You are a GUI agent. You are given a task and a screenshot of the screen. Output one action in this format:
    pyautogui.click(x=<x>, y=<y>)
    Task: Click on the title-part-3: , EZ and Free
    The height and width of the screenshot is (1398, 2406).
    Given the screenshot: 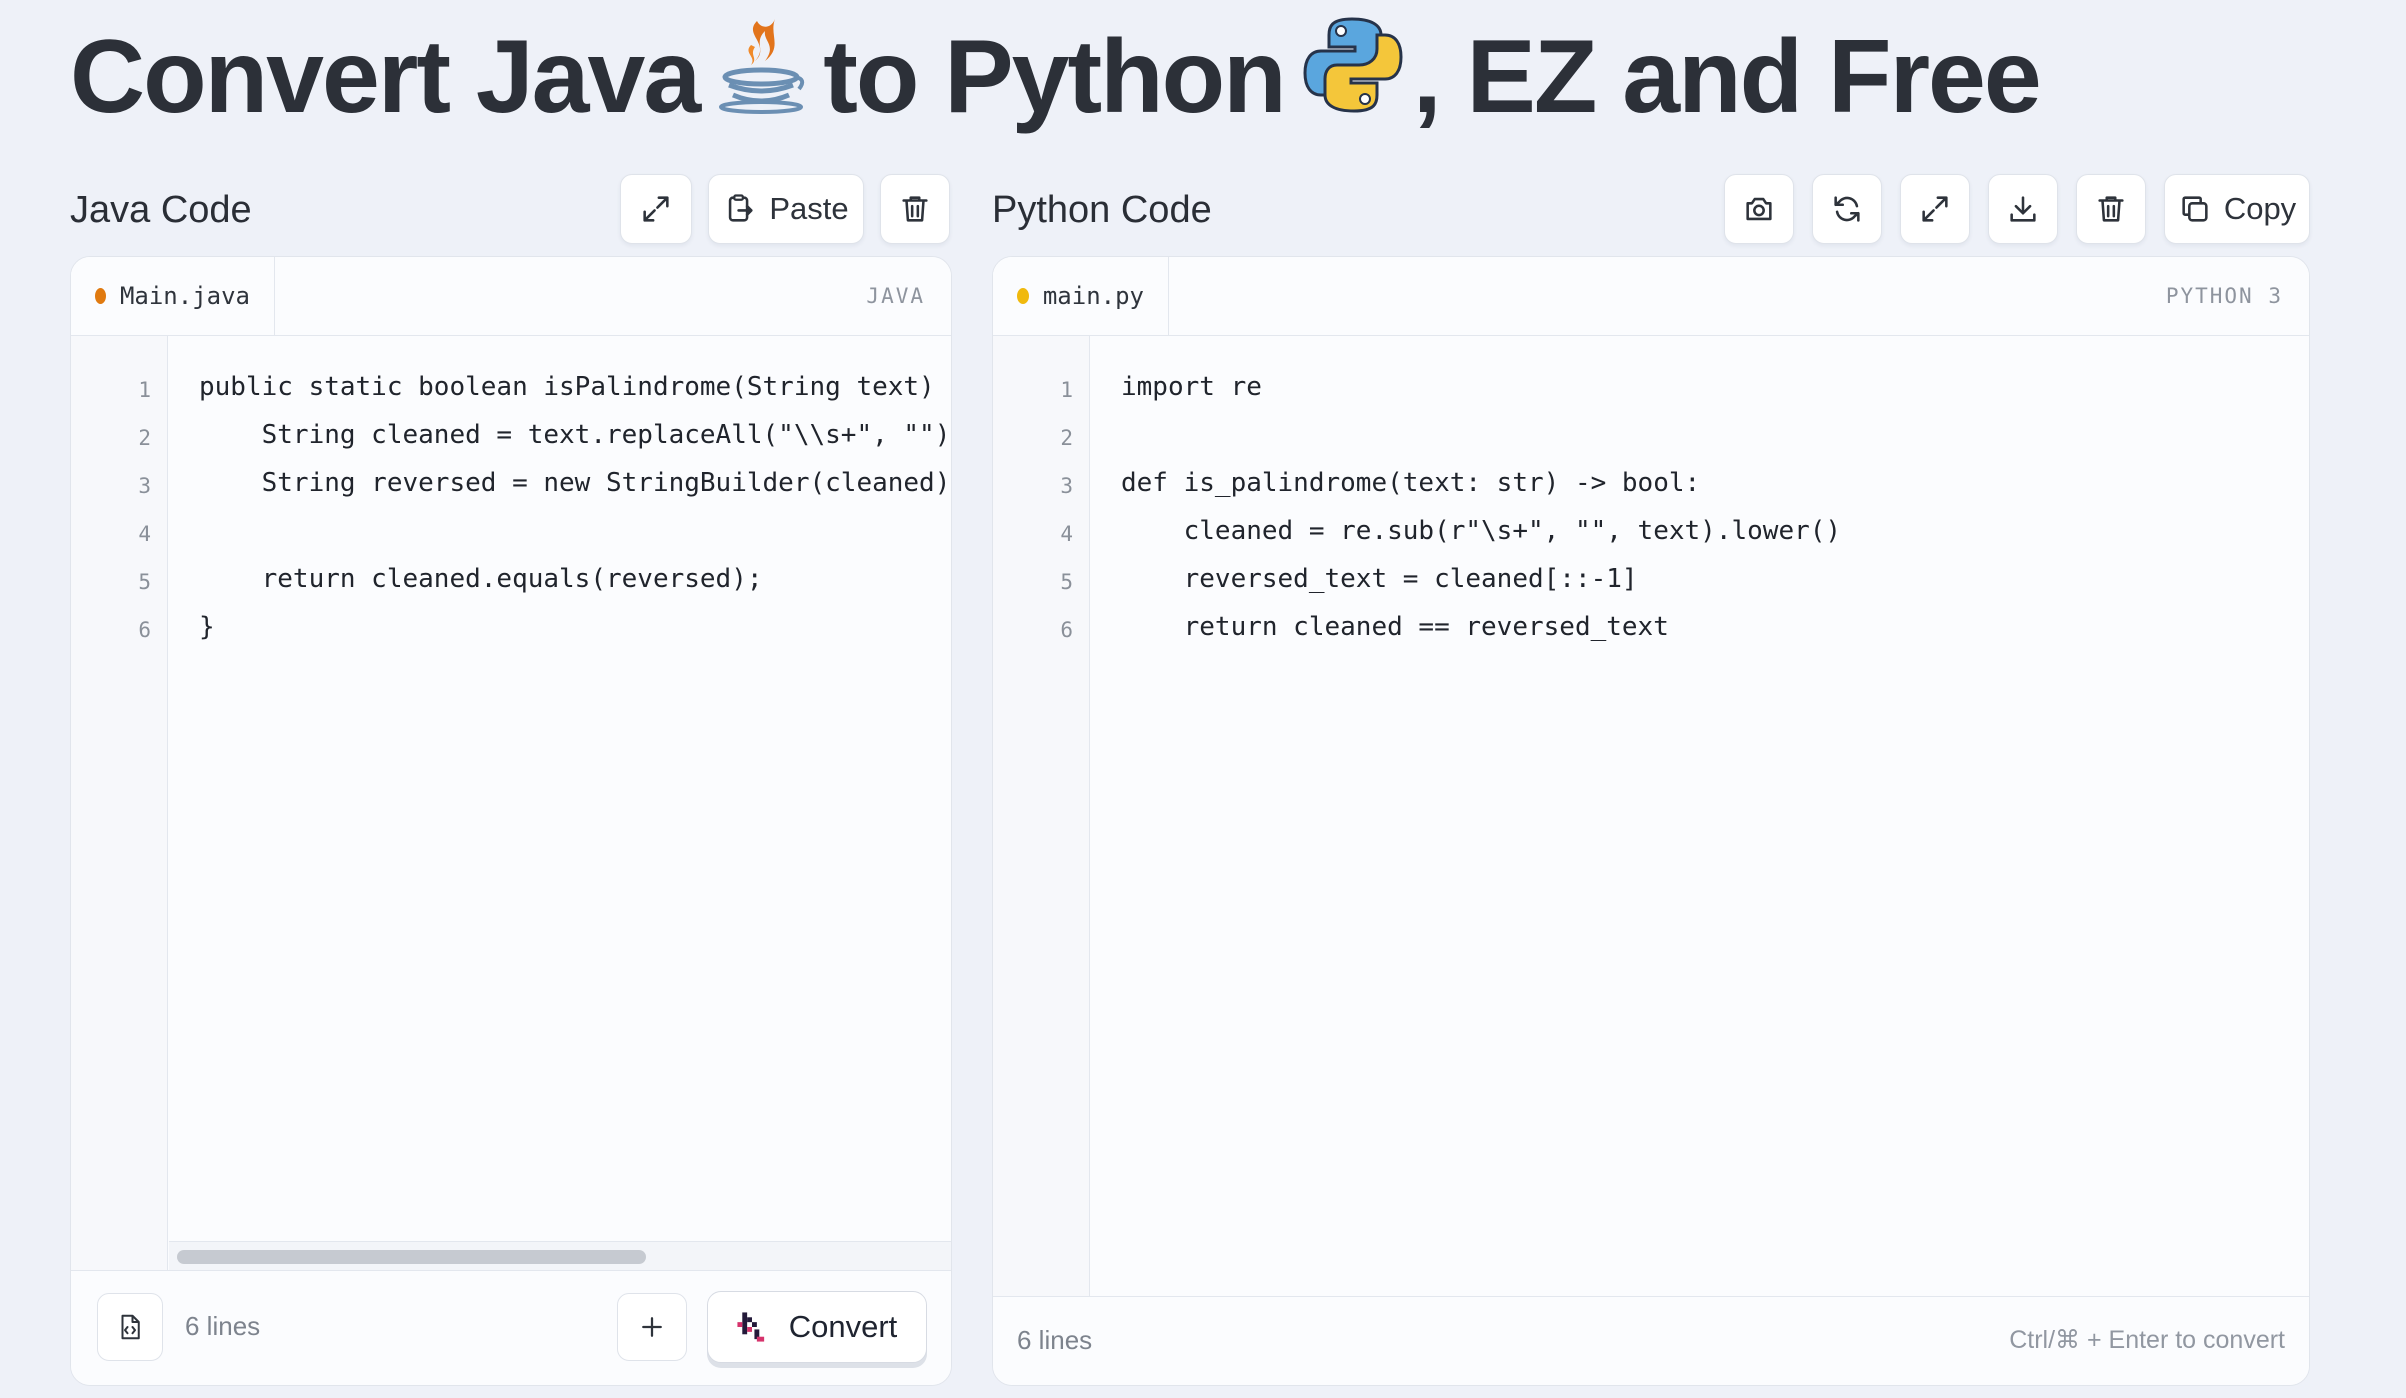 What is the action you would take?
    pyautogui.click(x=1727, y=76)
    